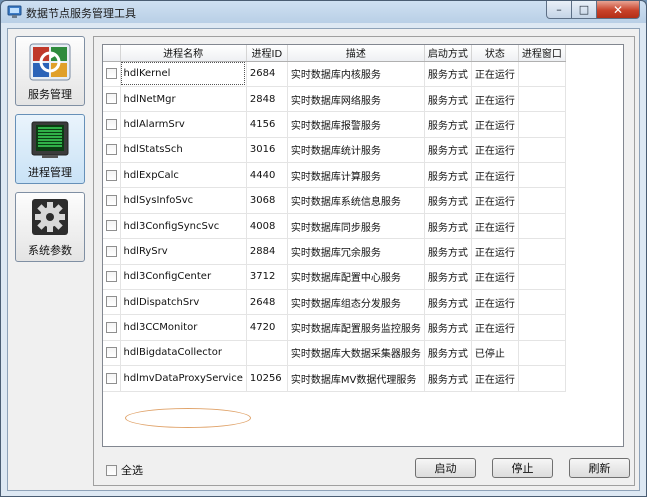 Image resolution: width=647 pixels, height=497 pixels. Describe the element at coordinates (111, 470) in the screenshot. I see `select-all-box` at that location.